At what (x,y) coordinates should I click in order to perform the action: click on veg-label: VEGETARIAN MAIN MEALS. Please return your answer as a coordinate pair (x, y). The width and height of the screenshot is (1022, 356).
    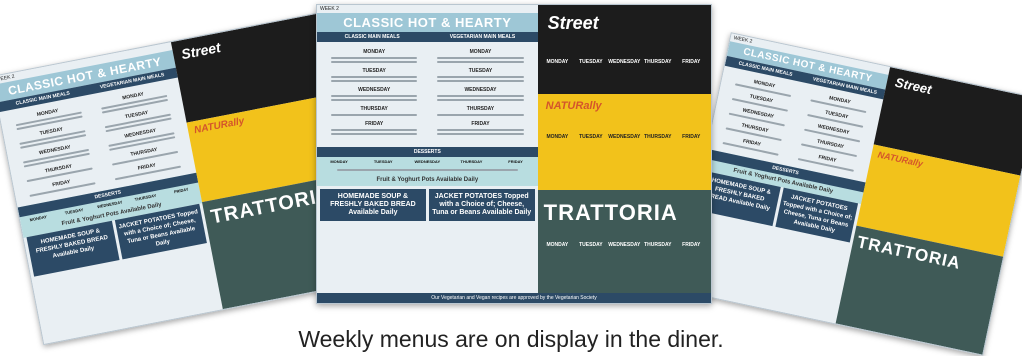
    Looking at the image, I should click on (482, 37).